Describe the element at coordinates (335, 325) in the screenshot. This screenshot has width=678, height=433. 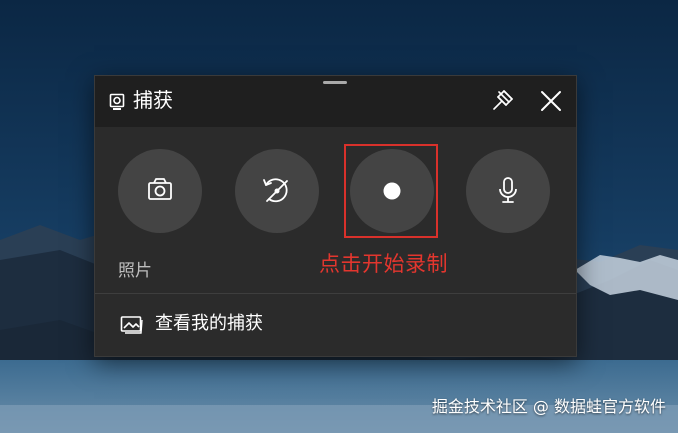
I see `see-my-captures-button: 查看我的捕获` at that location.